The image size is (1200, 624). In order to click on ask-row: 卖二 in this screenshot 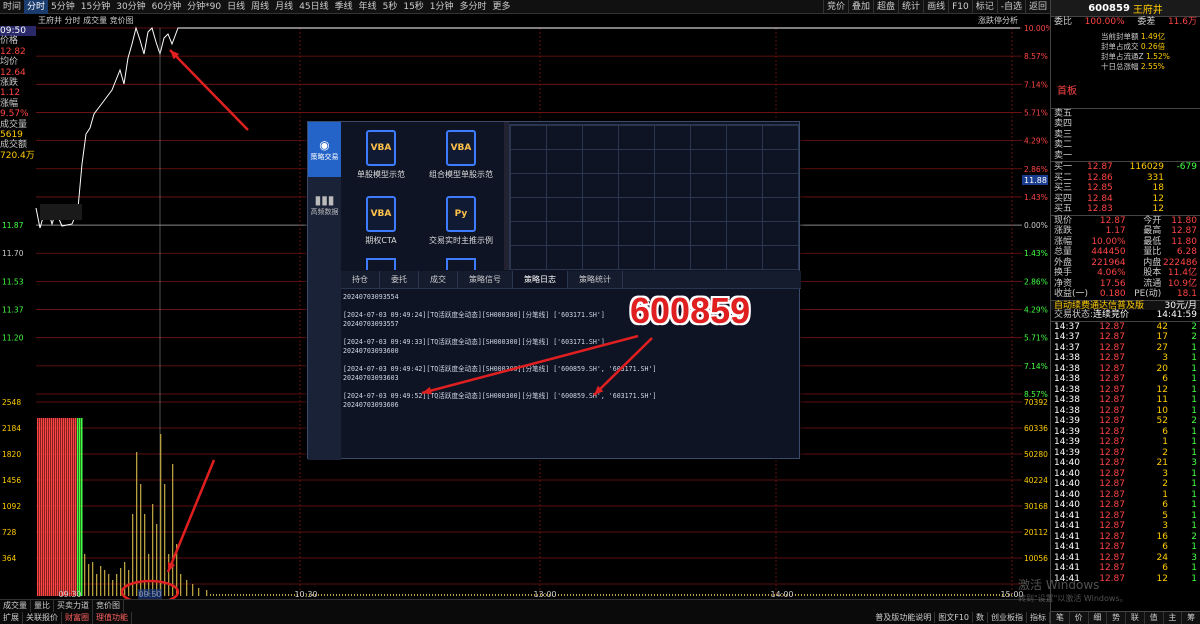, I will do `click(1125, 145)`.